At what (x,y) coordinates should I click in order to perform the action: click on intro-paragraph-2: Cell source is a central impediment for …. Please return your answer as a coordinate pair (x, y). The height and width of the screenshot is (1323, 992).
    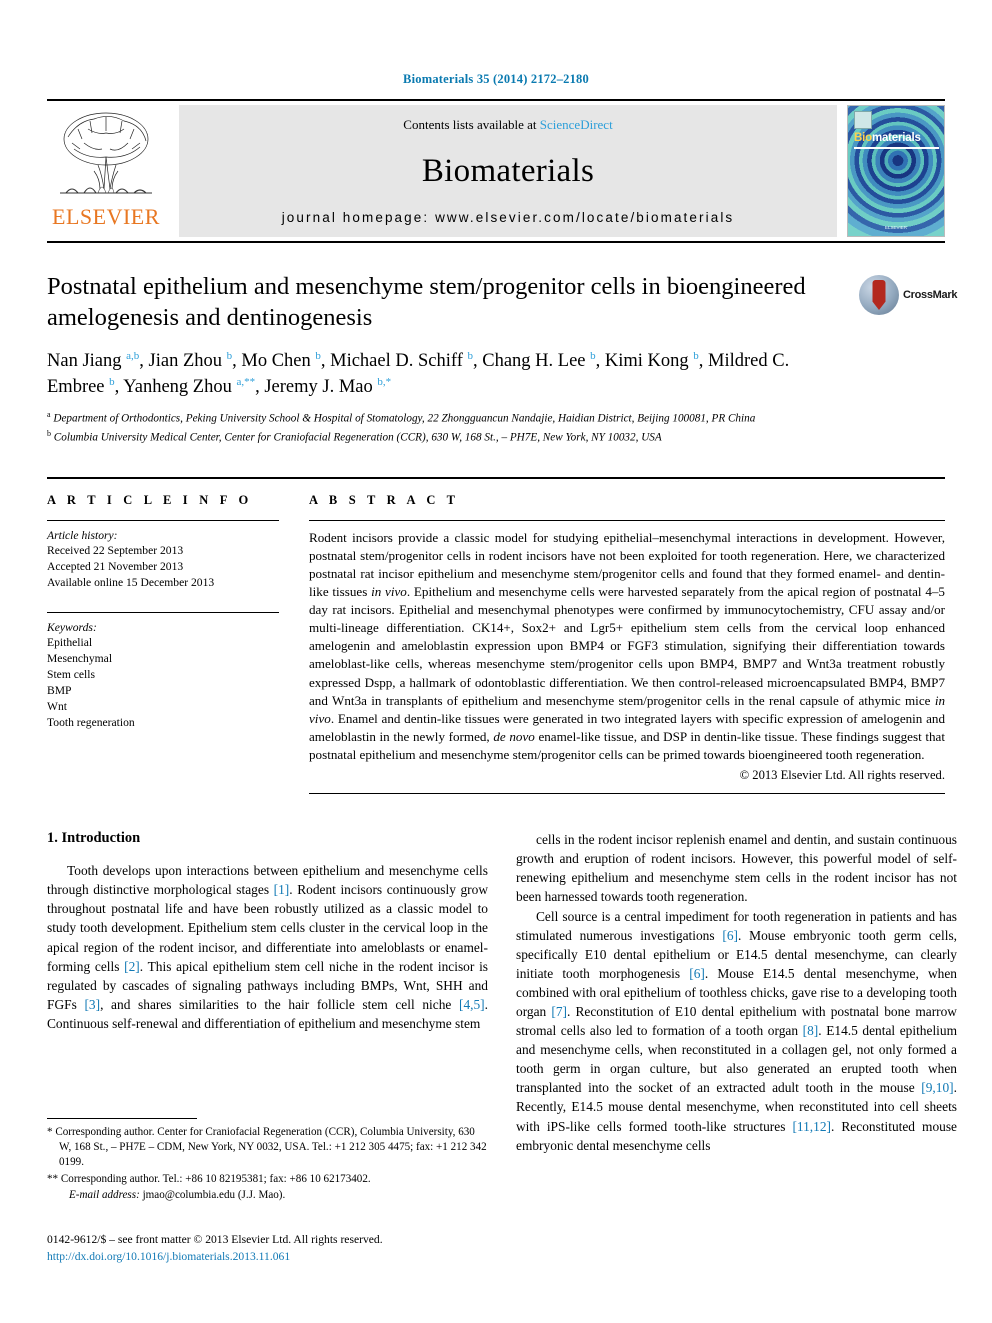
    Looking at the image, I should click on (736, 1030).